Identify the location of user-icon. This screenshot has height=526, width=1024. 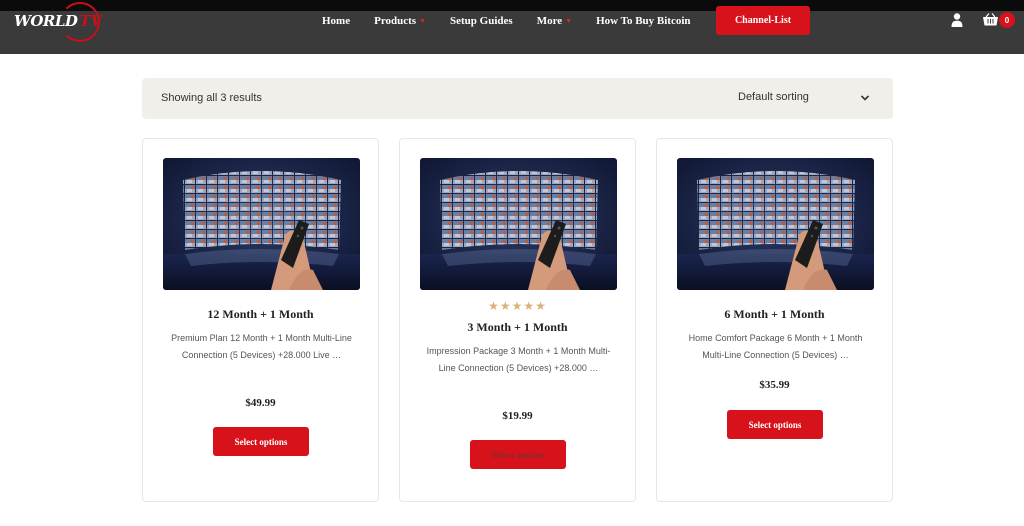
(957, 20).